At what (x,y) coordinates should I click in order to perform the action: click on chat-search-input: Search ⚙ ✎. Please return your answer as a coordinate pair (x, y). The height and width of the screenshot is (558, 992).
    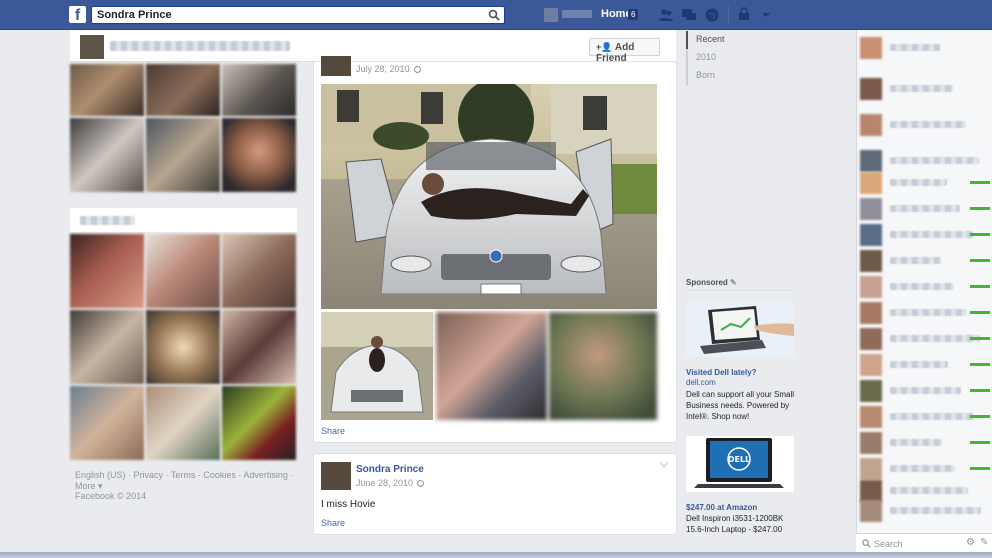
    Looking at the image, I should click on (924, 543).